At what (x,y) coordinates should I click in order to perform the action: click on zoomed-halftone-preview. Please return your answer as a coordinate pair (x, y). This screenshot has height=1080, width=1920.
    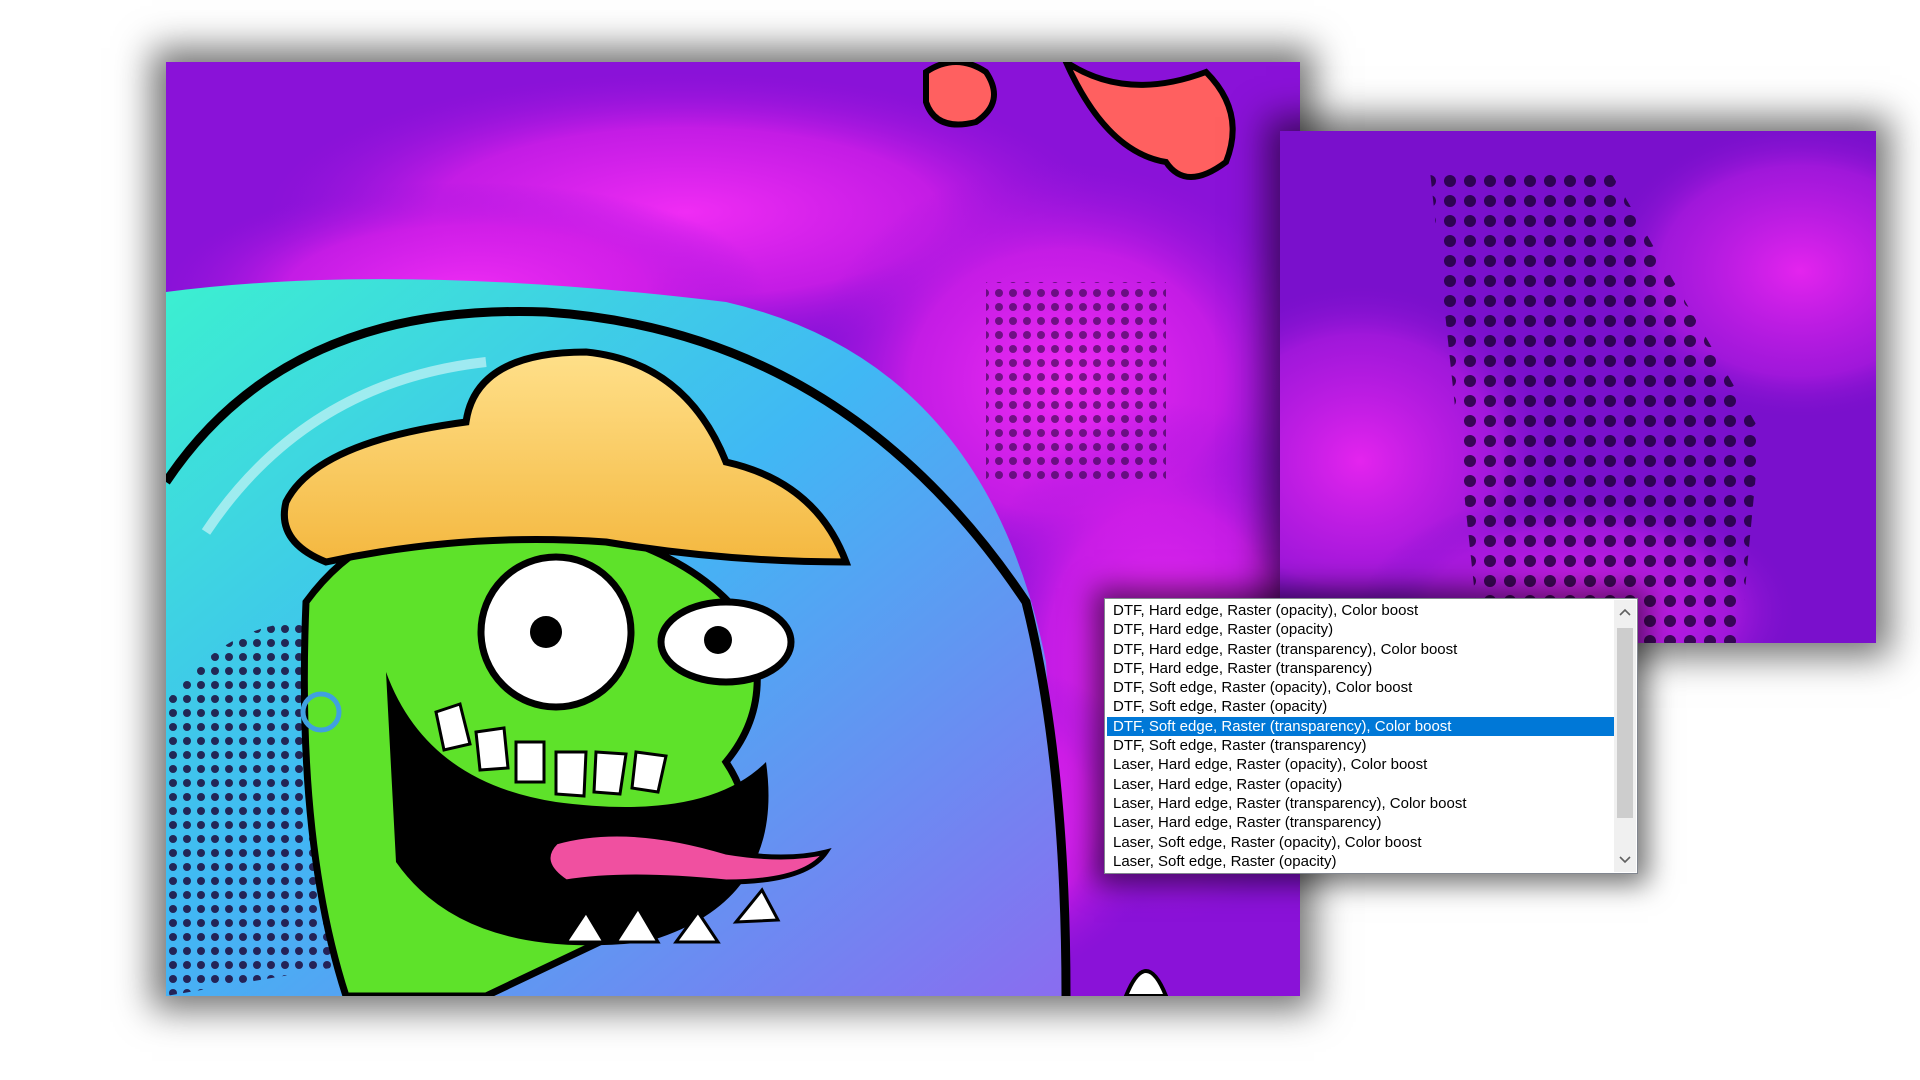
    Looking at the image, I should click on (1578, 387).